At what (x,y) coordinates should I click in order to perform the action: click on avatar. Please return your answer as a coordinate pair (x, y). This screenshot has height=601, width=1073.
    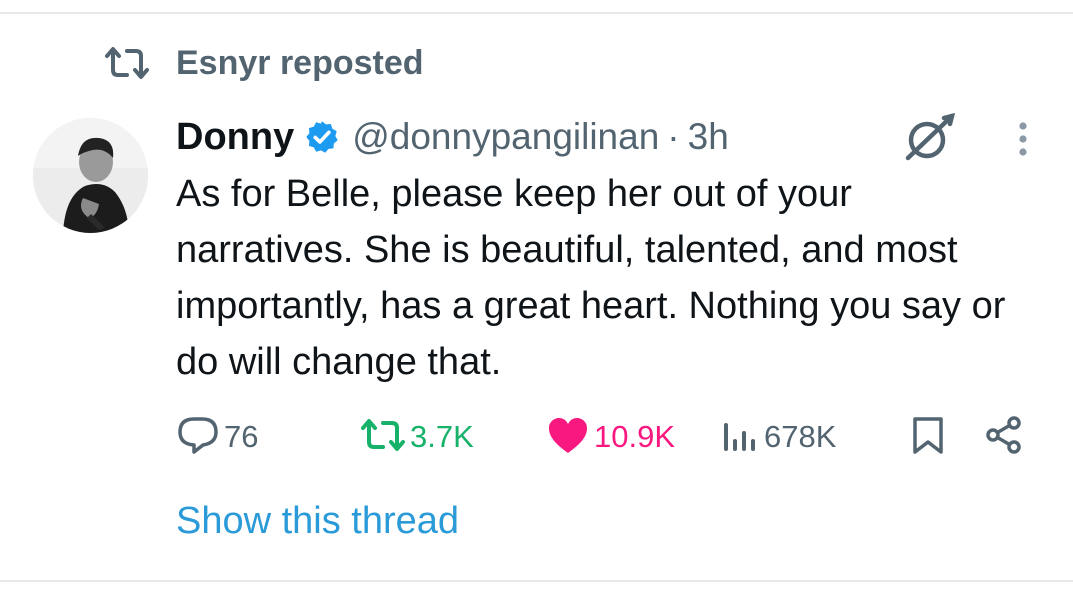
    Looking at the image, I should click on (90, 175).